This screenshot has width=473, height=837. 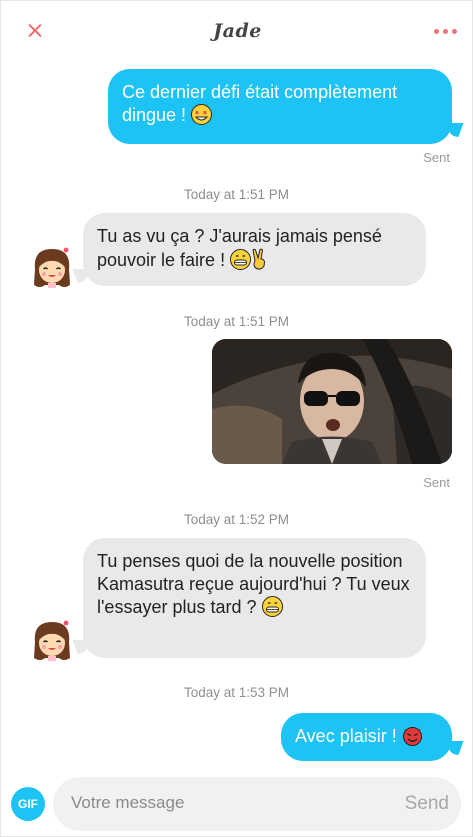 What do you see at coordinates (28, 804) in the screenshot?
I see `gif-button: GIF` at bounding box center [28, 804].